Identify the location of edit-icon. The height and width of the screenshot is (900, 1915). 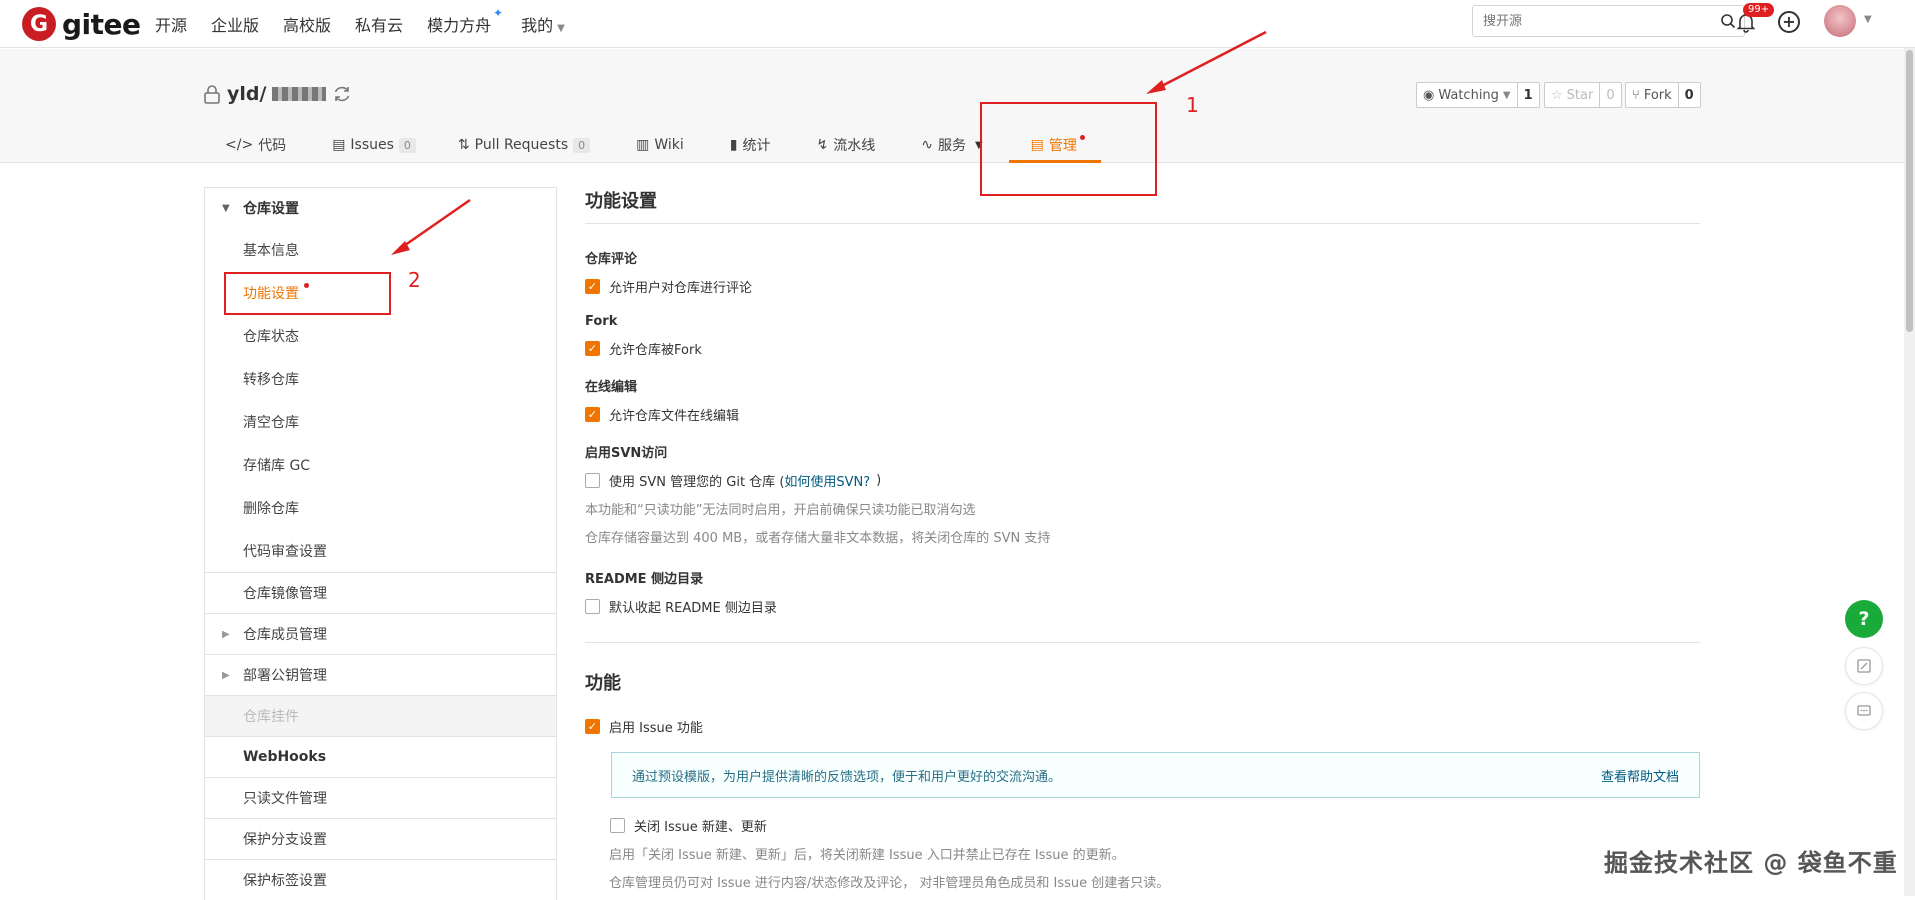
(1864, 666).